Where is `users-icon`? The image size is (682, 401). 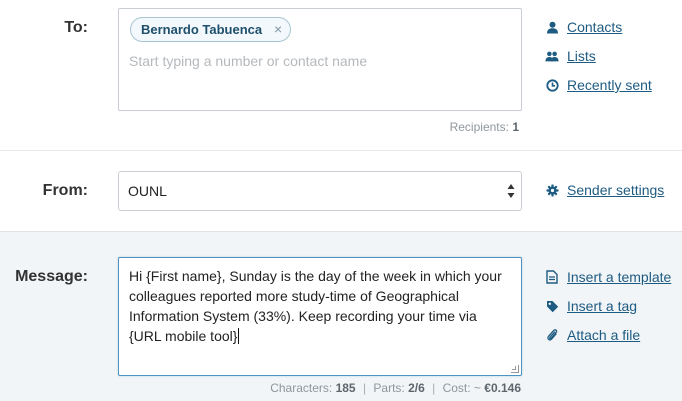
users-icon is located at coordinates (552, 56).